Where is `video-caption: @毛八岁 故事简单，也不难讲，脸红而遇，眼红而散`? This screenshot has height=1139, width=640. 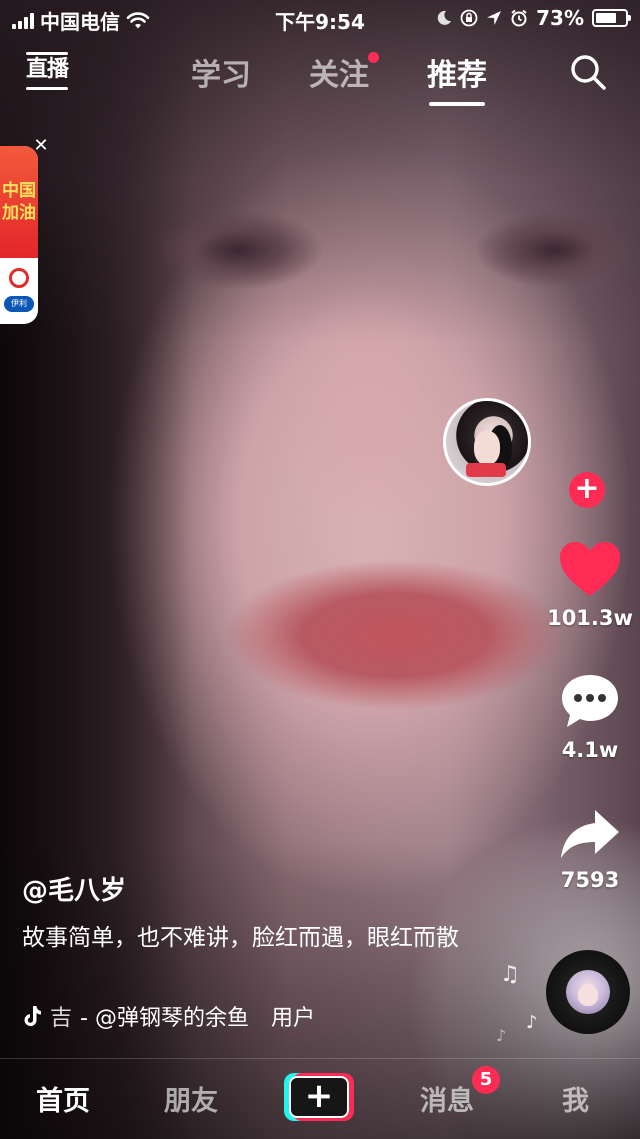
video-caption: @毛八岁 故事简单，也不难讲，脸红而遇，眼红而散 is located at coordinates (257, 912).